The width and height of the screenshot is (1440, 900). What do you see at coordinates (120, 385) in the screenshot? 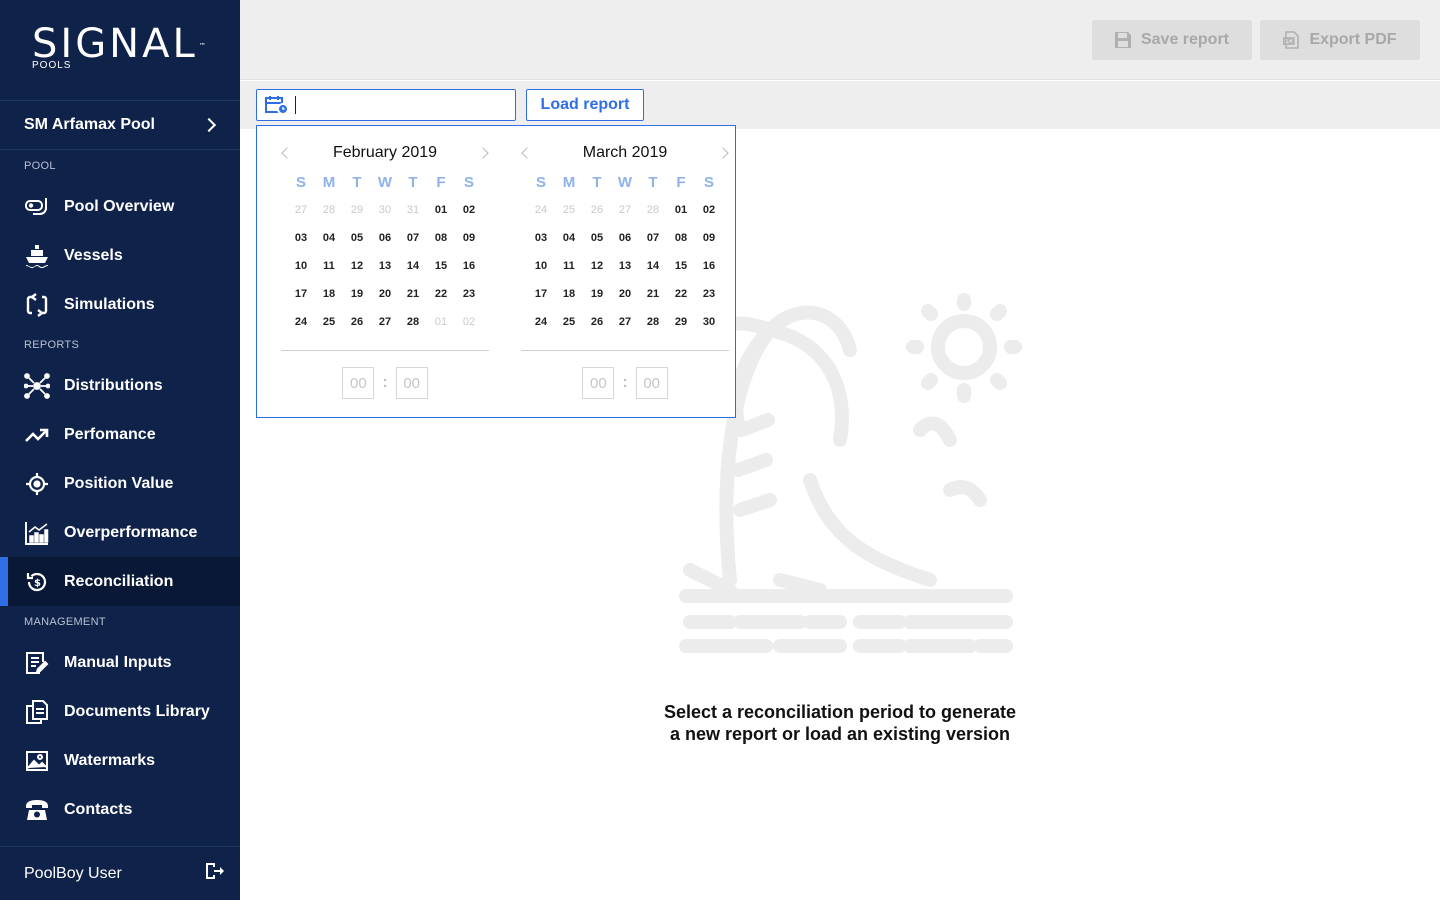
I see `sidebar-item-distributions: Distributions` at bounding box center [120, 385].